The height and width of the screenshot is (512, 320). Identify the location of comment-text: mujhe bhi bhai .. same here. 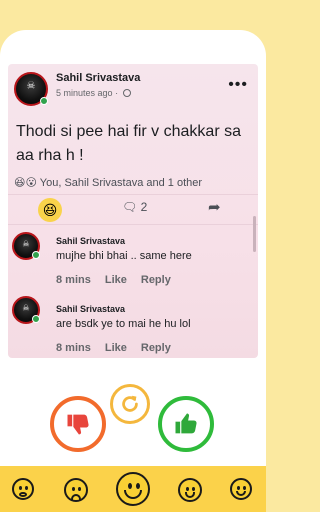
(124, 256).